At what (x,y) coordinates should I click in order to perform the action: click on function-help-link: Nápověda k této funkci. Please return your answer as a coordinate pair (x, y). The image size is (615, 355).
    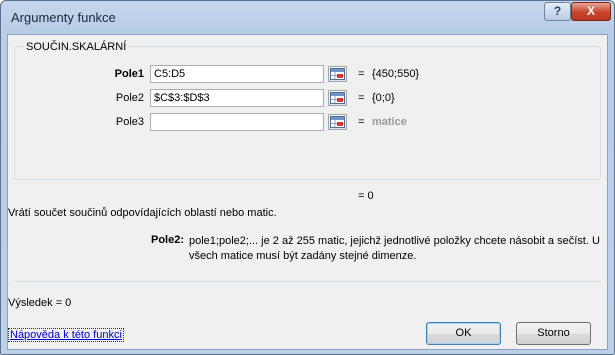
    Looking at the image, I should click on (66, 335).